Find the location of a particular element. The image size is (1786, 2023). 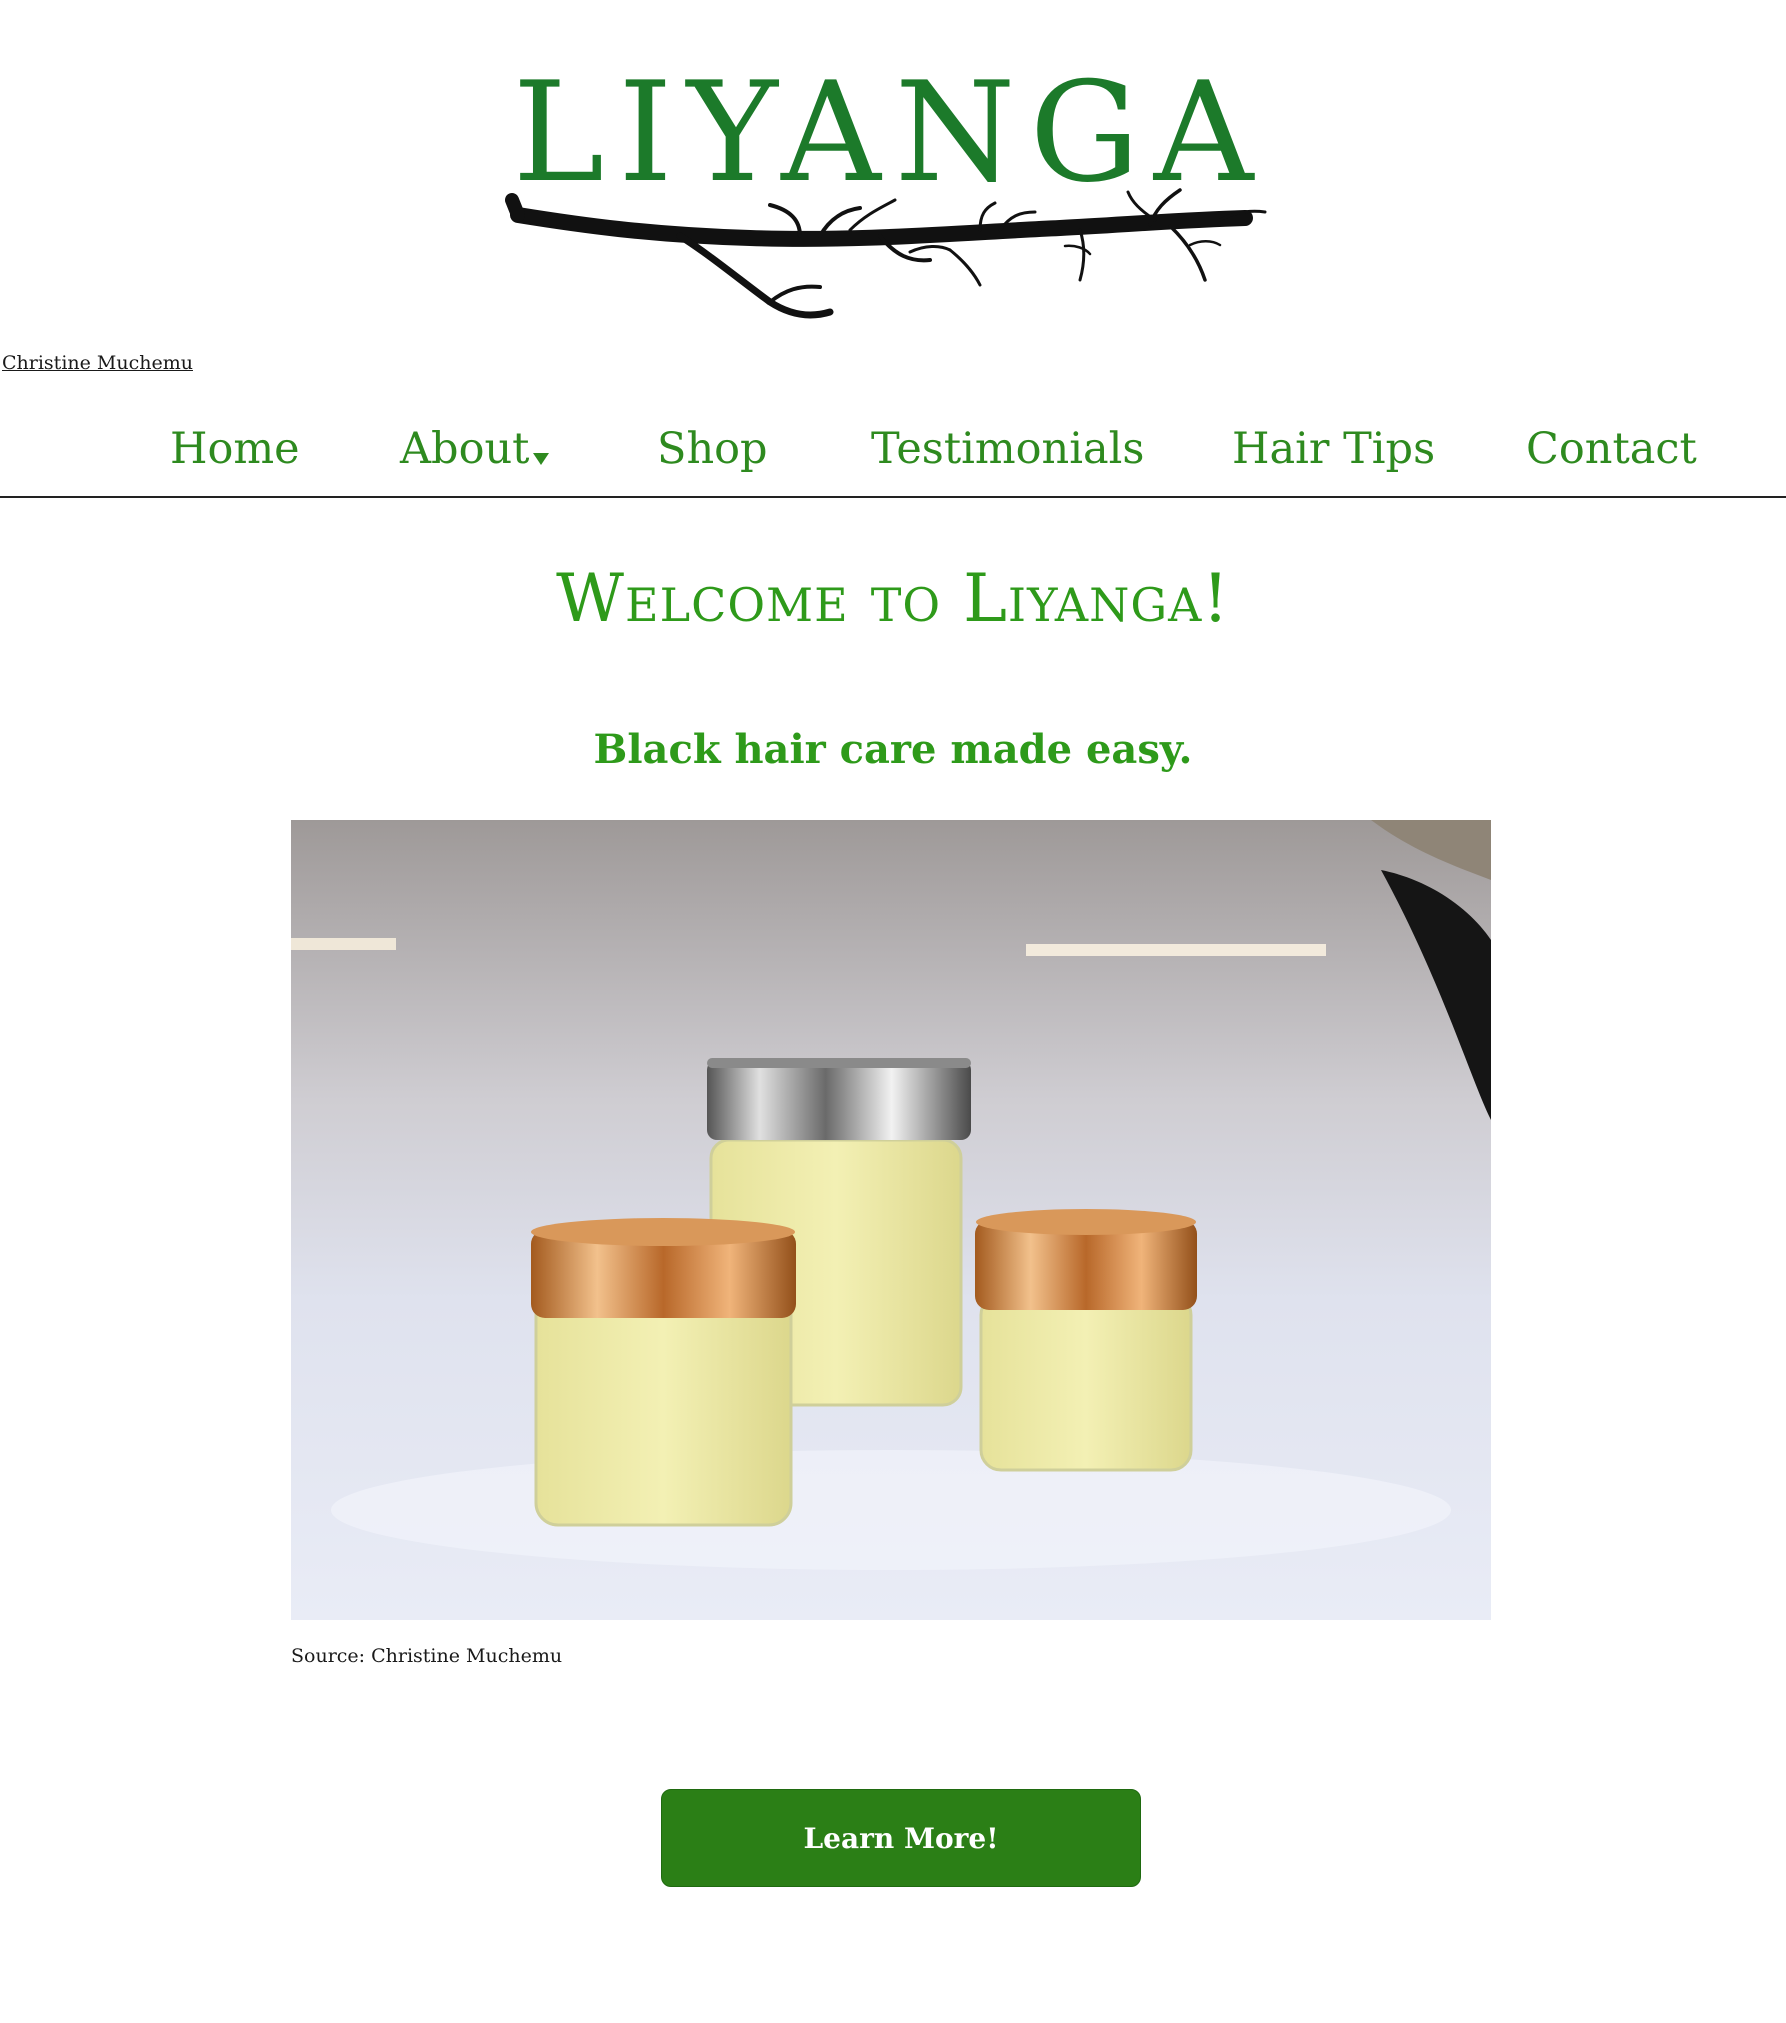

nav-item-shop: Shop is located at coordinates (712, 449).